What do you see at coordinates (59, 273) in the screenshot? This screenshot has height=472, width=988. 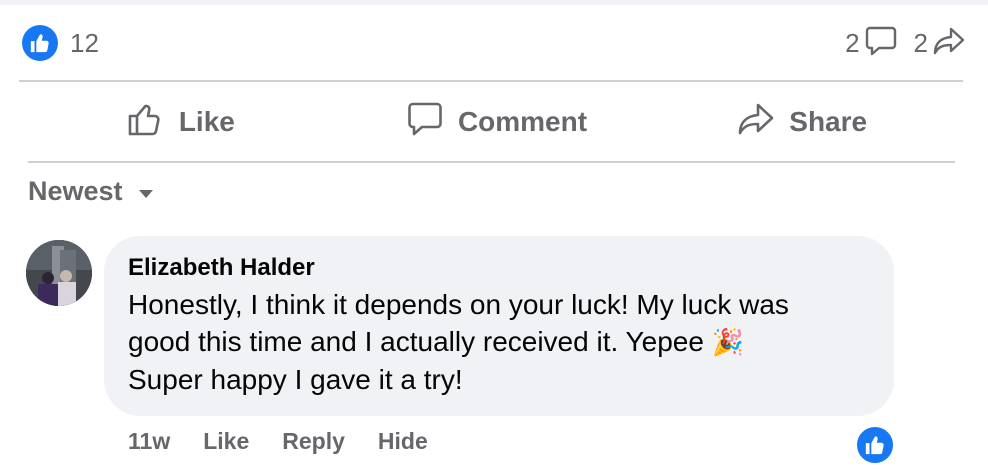 I see `commenter-avatar` at bounding box center [59, 273].